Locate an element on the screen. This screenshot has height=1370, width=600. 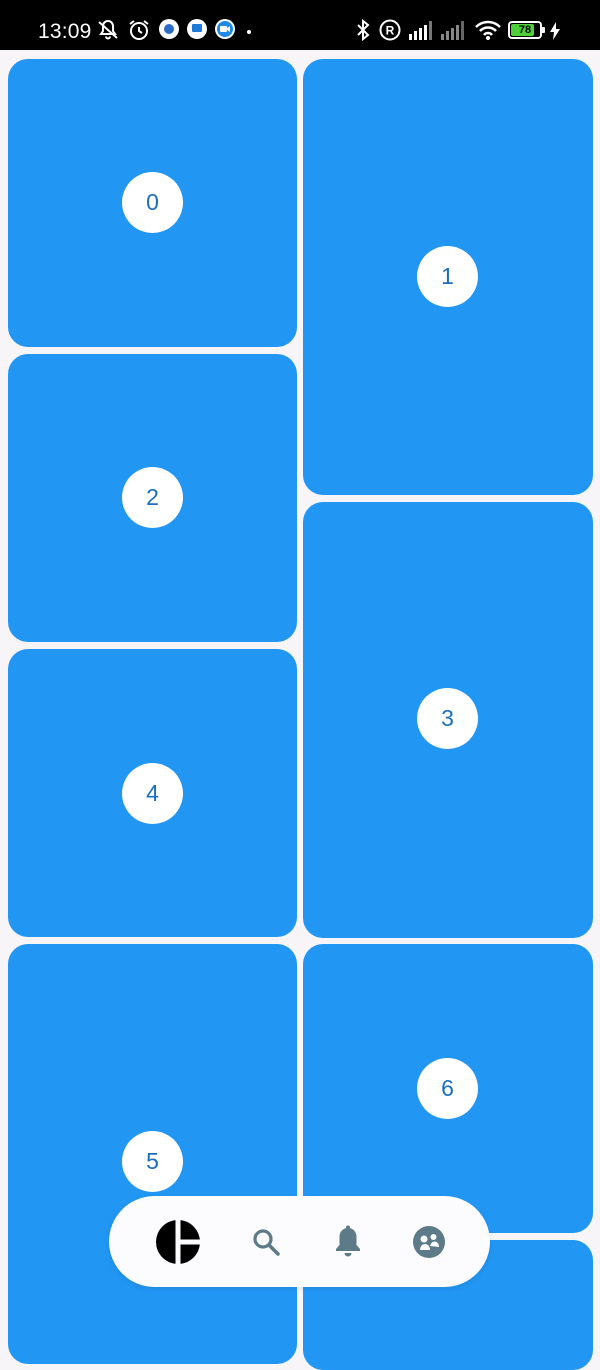
nav-search-button is located at coordinates (266, 1242).